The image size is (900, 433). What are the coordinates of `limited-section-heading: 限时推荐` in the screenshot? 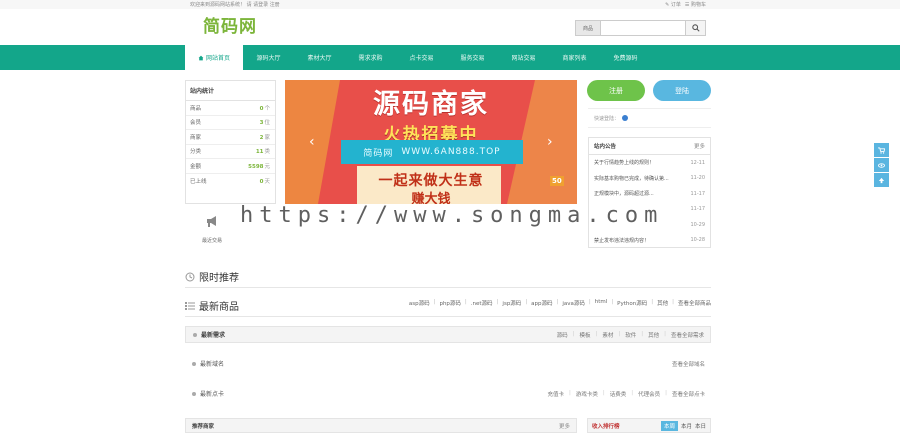 It's located at (212, 276).